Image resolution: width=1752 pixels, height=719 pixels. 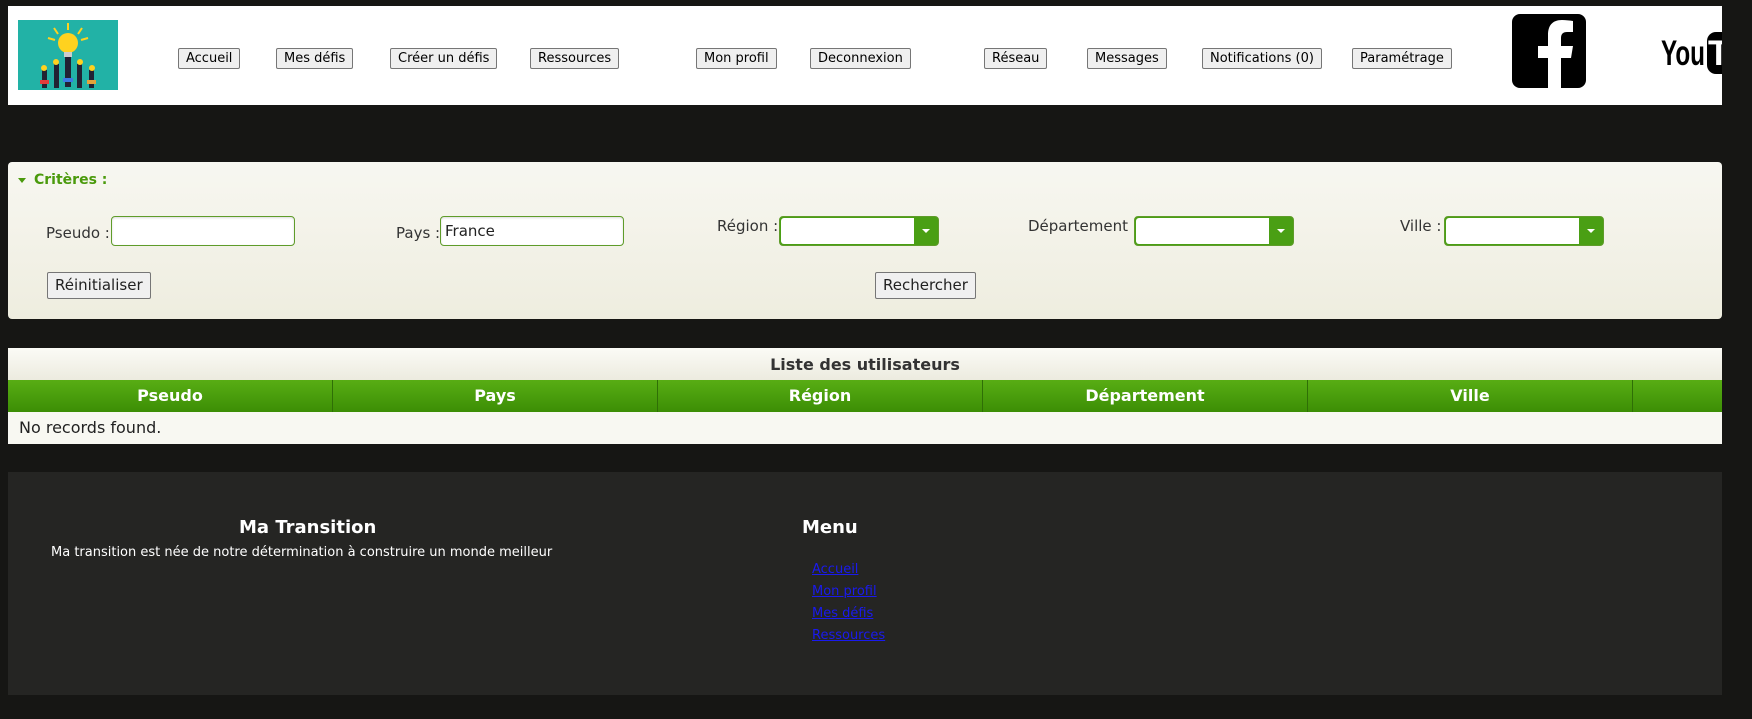 I want to click on nav-mon-profil-button: Mon profil, so click(x=736, y=58).